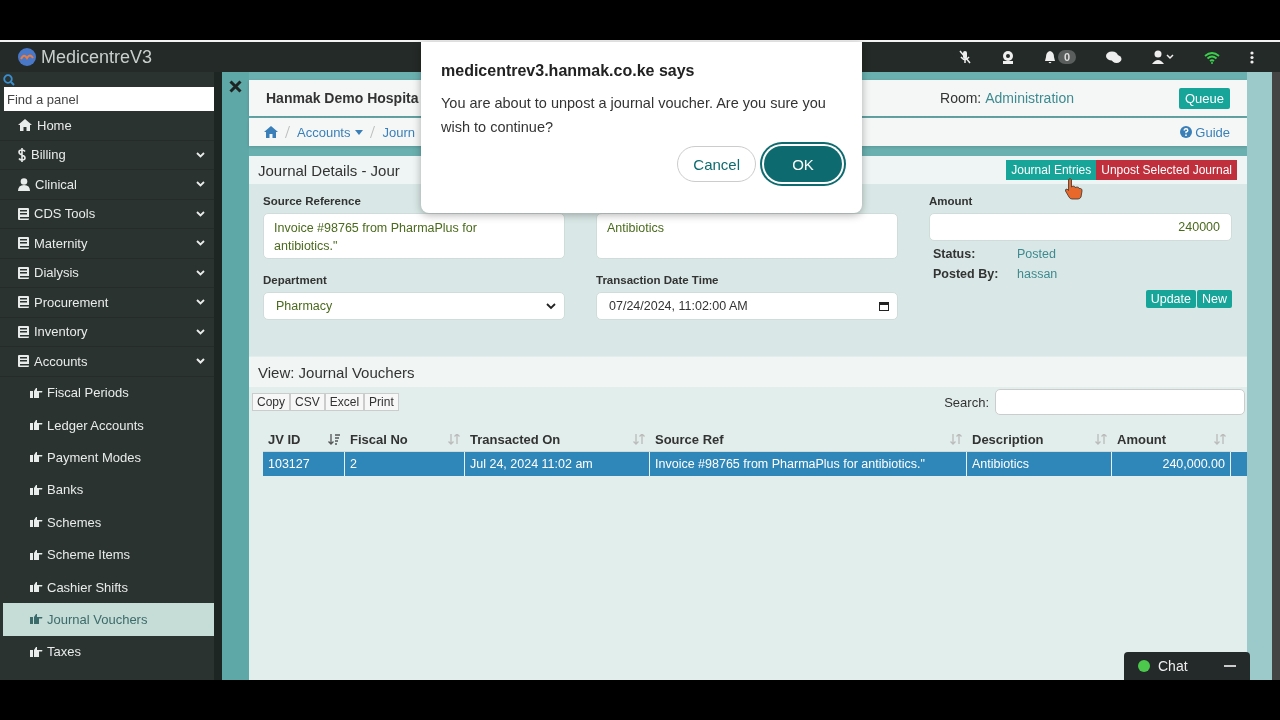 The image size is (1280, 720). What do you see at coordinates (312, 201) in the screenshot?
I see `field-label: Source Reference` at bounding box center [312, 201].